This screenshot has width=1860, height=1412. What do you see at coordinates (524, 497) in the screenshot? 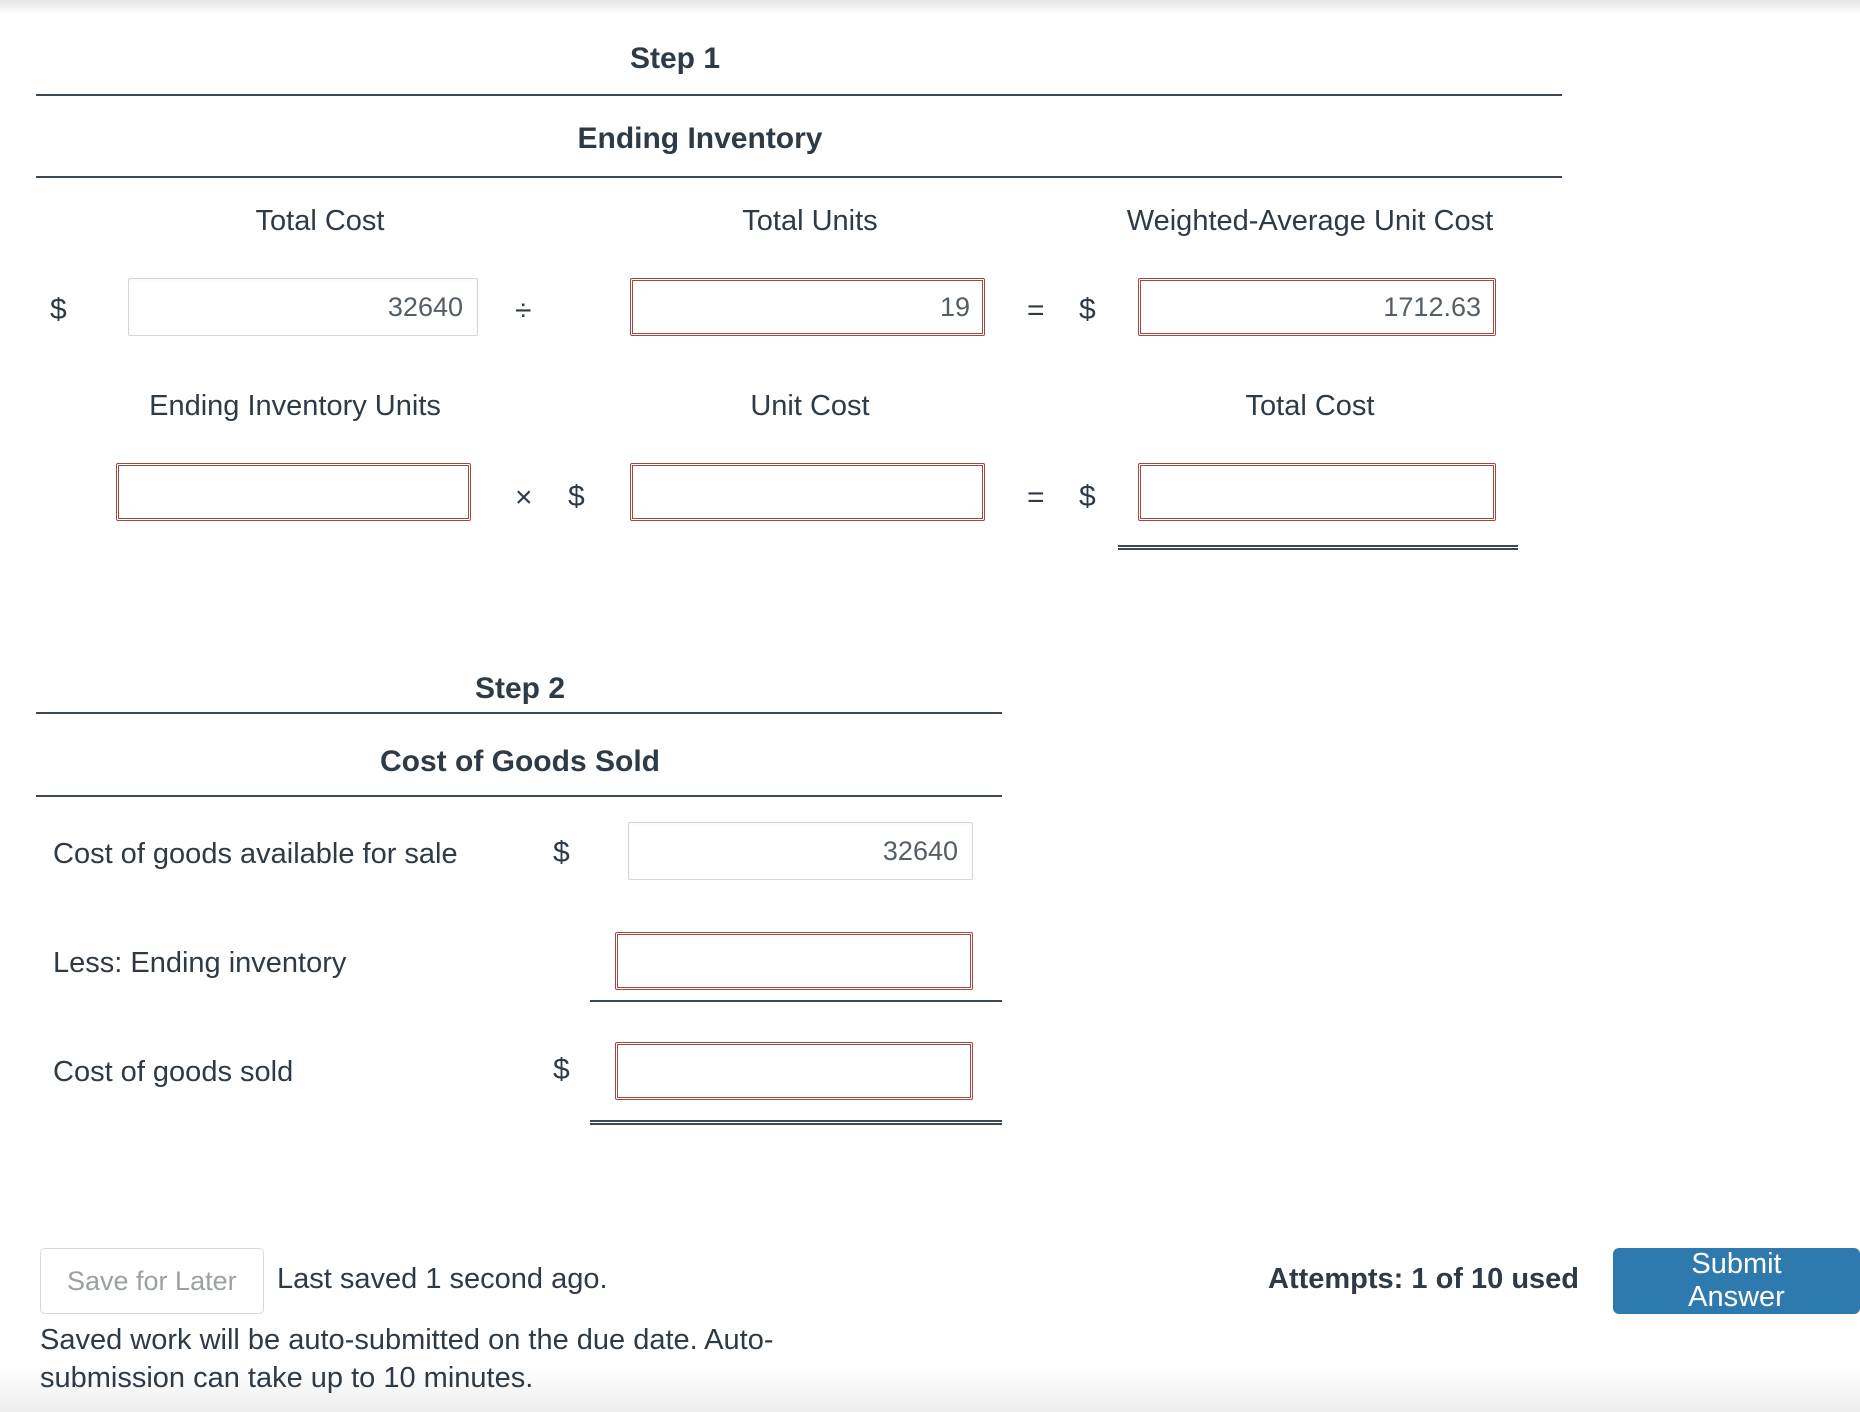
I see `multiply-operator: ×` at bounding box center [524, 497].